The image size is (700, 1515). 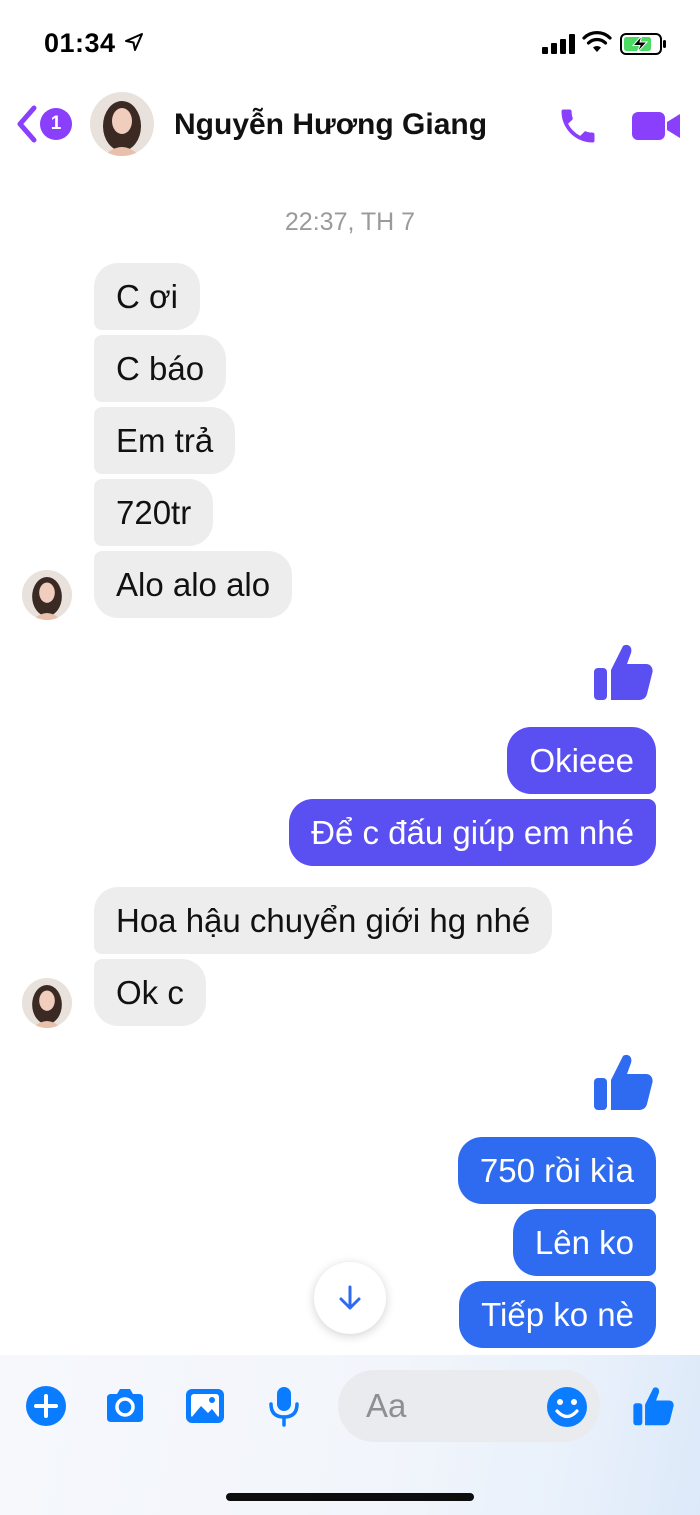 What do you see at coordinates (578, 126) in the screenshot?
I see `phone-icon` at bounding box center [578, 126].